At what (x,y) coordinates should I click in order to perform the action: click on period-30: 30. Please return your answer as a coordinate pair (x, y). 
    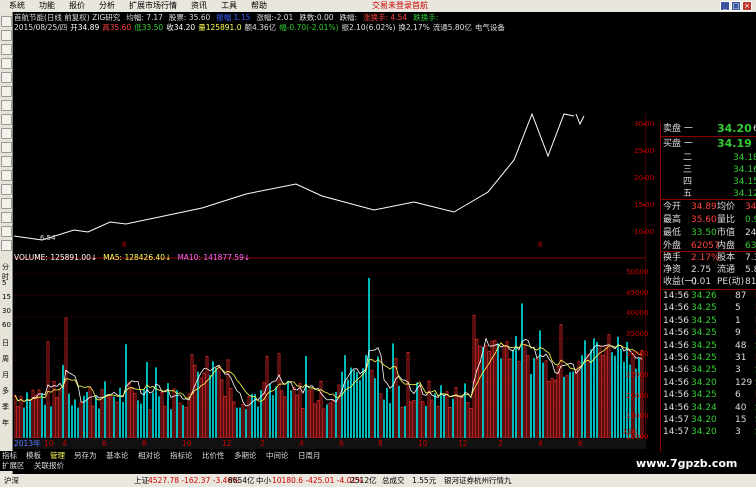
    Looking at the image, I should click on (7, 311).